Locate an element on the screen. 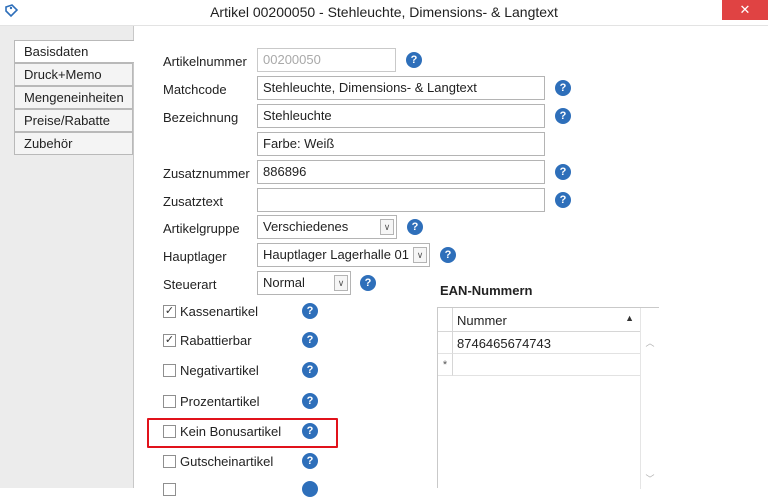 This screenshot has width=768, height=497. table-row: 8746465674743 is located at coordinates (546, 343).